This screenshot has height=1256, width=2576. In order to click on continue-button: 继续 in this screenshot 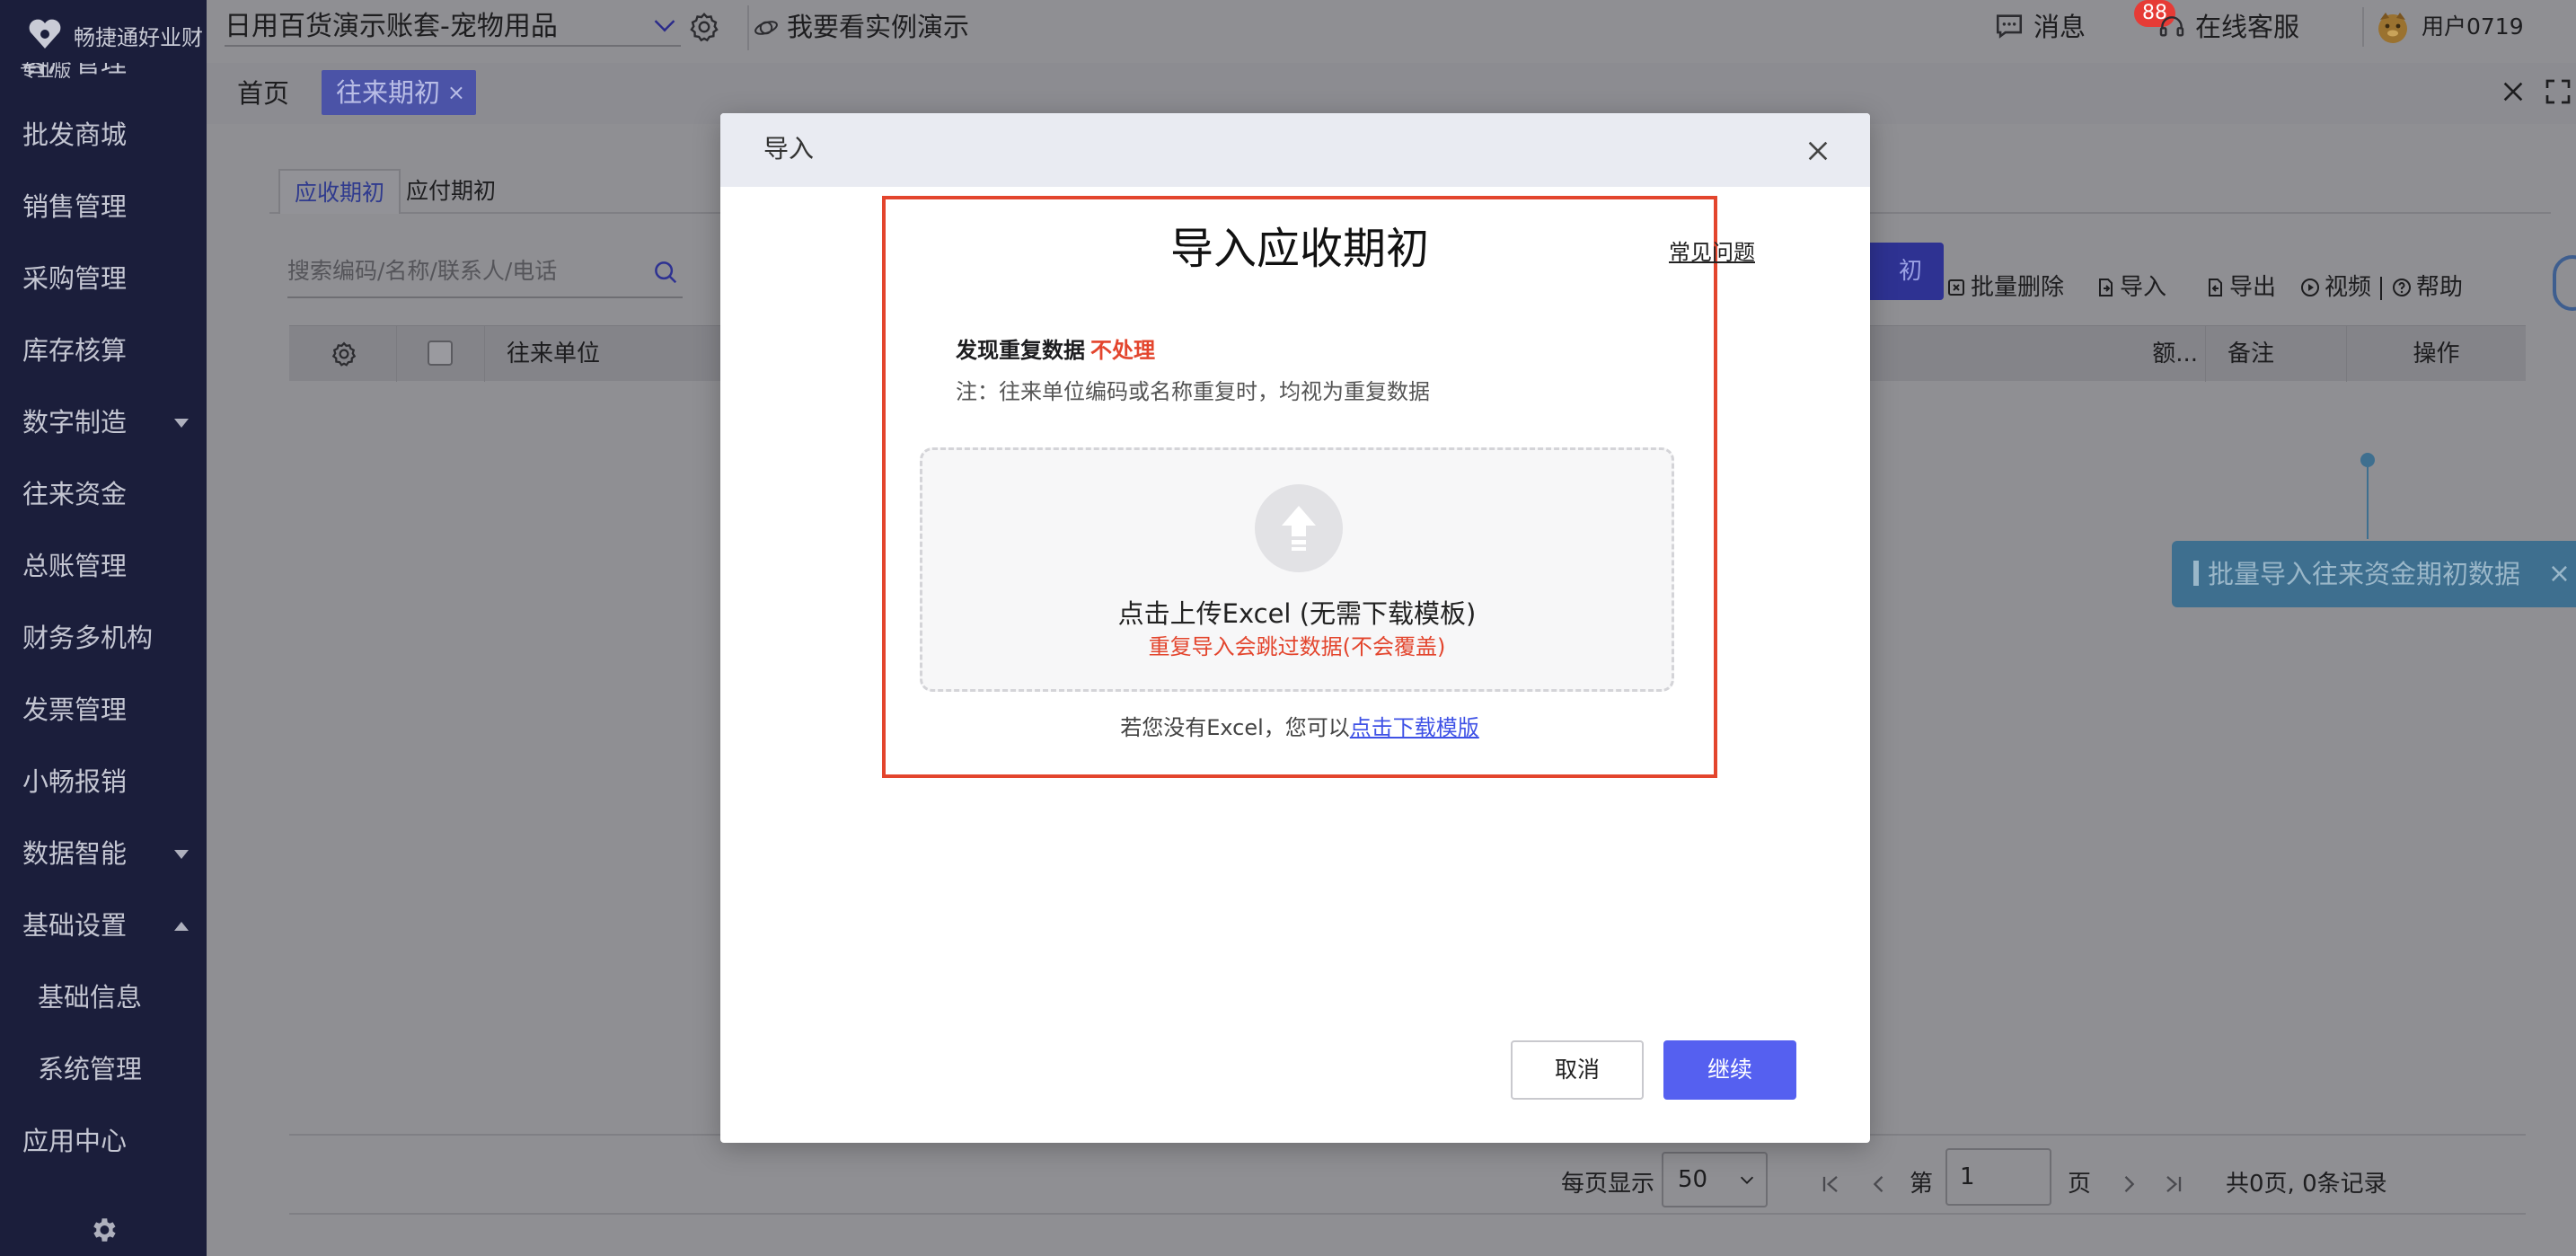, I will do `click(1729, 1070)`.